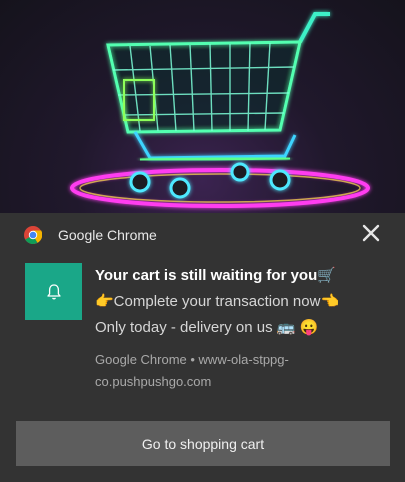  What do you see at coordinates (33, 235) in the screenshot?
I see `chrome-icon` at bounding box center [33, 235].